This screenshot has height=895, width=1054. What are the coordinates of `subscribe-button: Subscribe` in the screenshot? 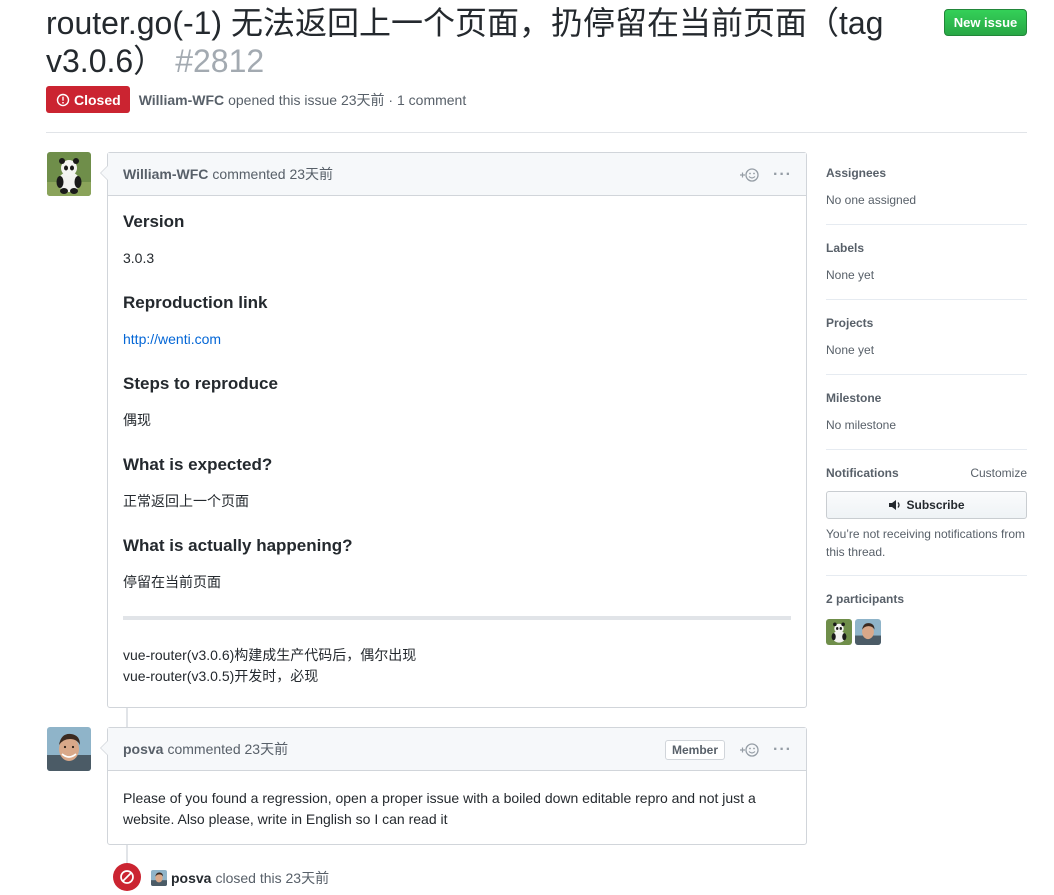 It's located at (926, 505).